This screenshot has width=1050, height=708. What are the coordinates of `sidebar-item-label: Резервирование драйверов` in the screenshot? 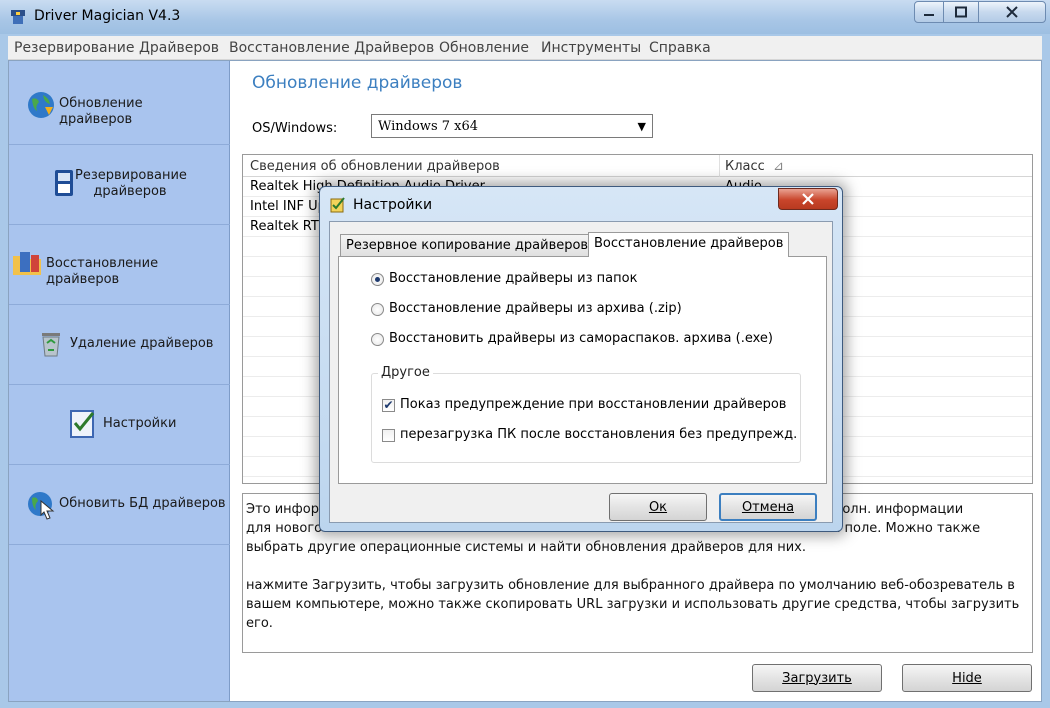 It's located at (131, 183).